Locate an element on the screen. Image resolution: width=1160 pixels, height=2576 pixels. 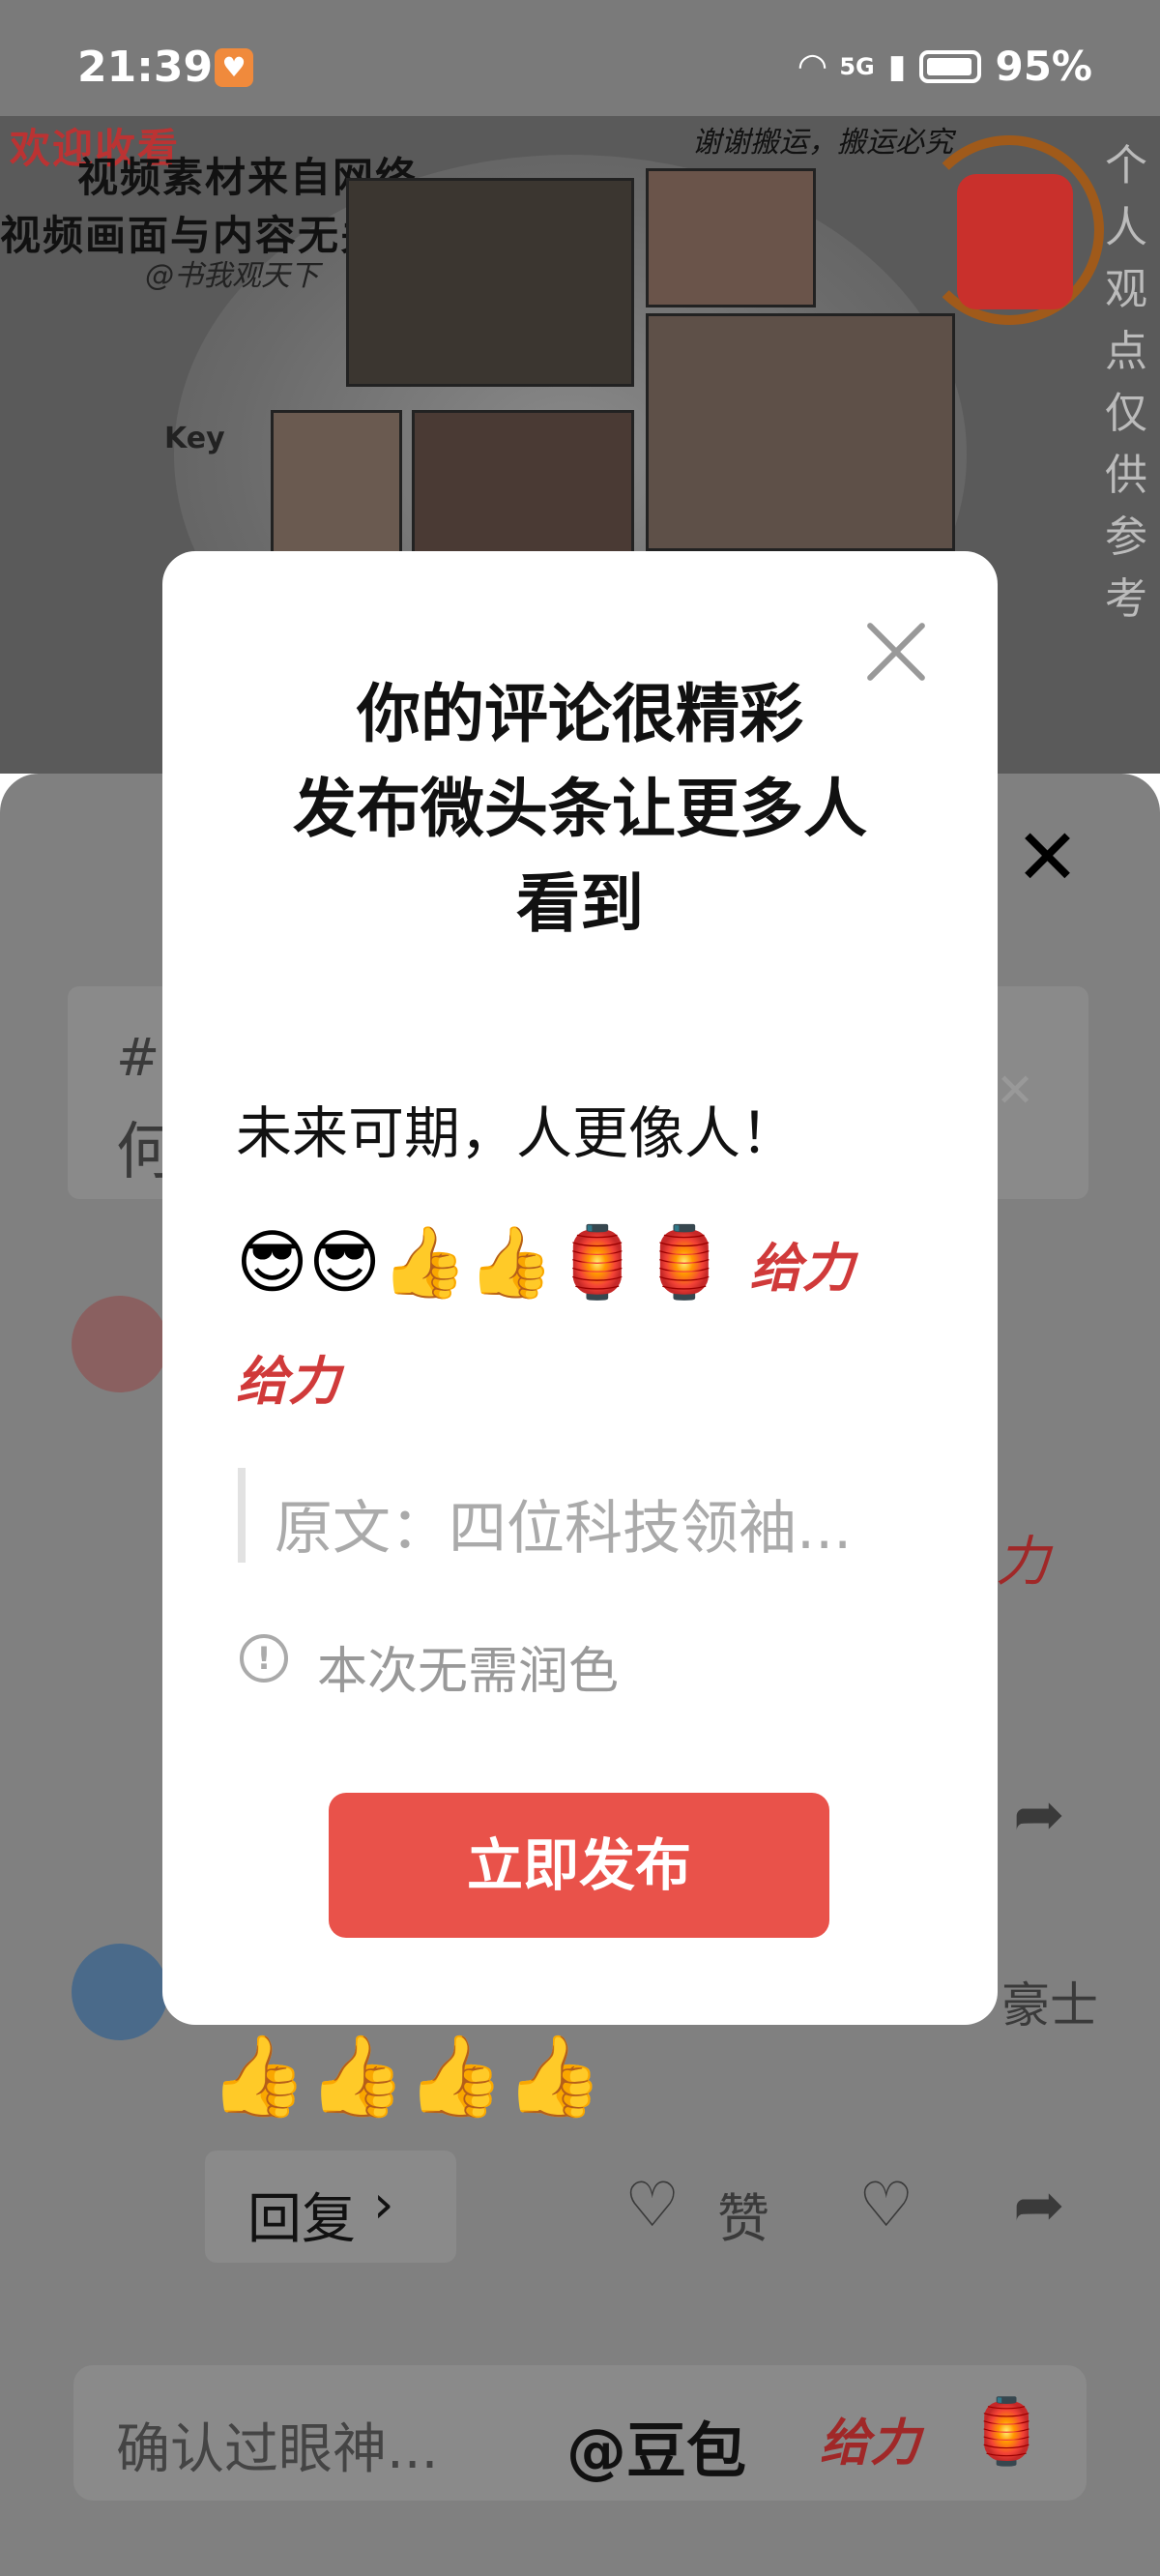
emoji-row-icons: 😎😎👍👍🏮🏮 is located at coordinates (482, 1262).